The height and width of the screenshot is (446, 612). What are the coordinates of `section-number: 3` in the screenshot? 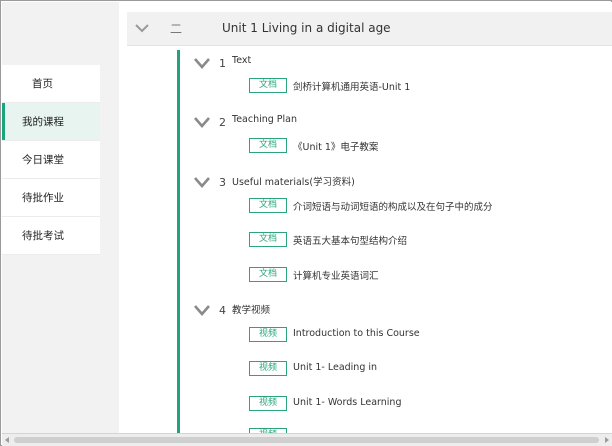 It's located at (222, 182).